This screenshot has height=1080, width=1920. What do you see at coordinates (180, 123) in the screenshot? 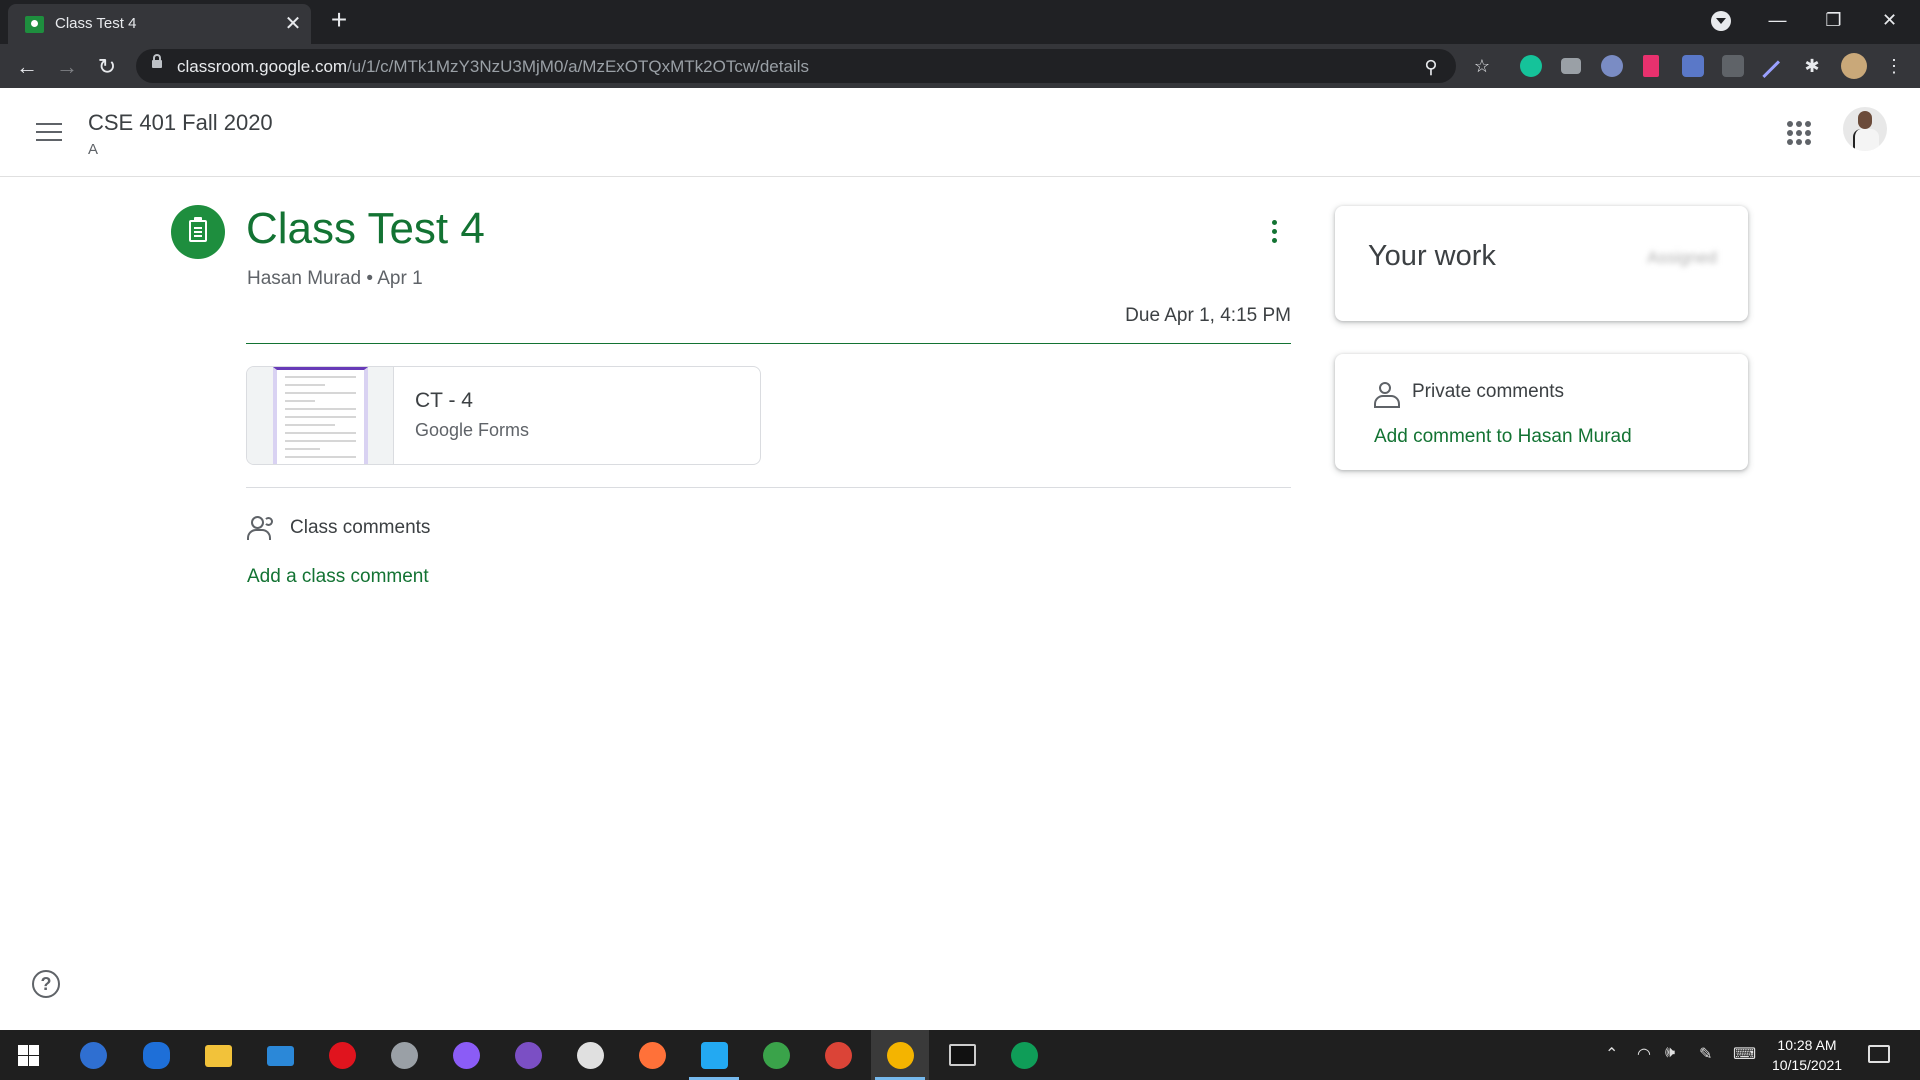
I see `class-name: CSE 401 Fall 2020` at bounding box center [180, 123].